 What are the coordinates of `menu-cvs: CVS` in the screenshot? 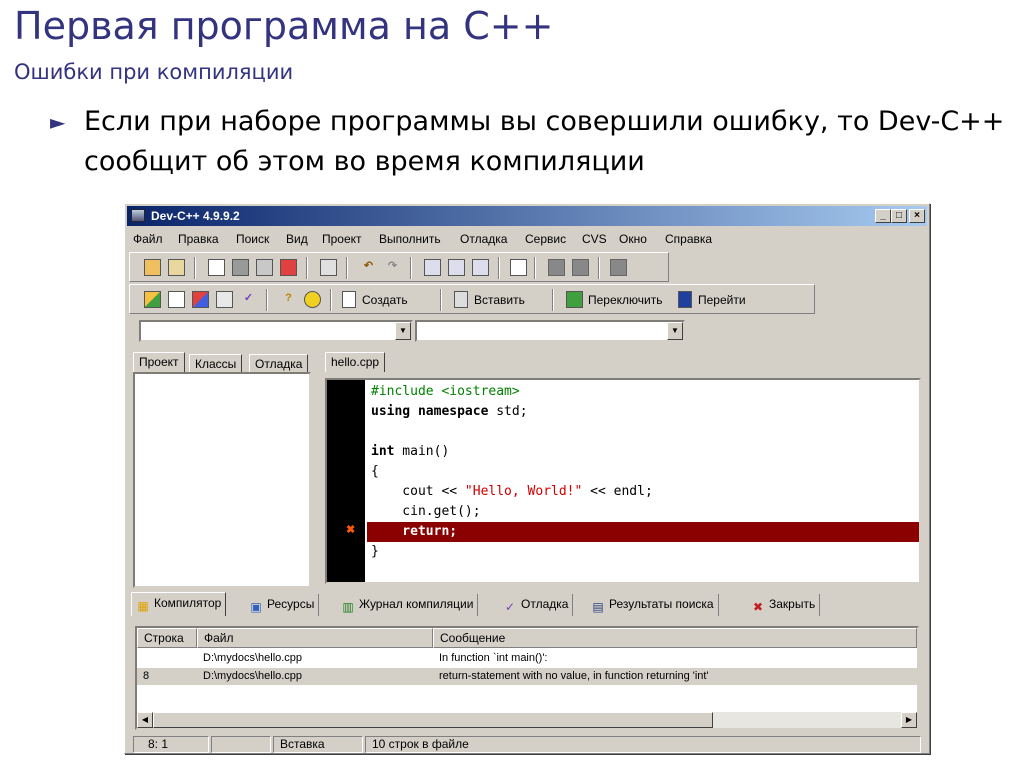 It's located at (594, 239).